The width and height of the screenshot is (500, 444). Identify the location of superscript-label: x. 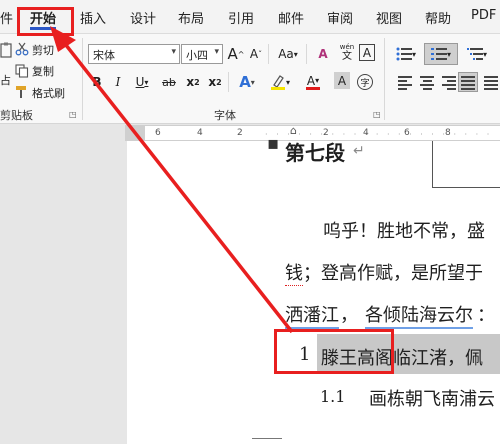
(212, 82).